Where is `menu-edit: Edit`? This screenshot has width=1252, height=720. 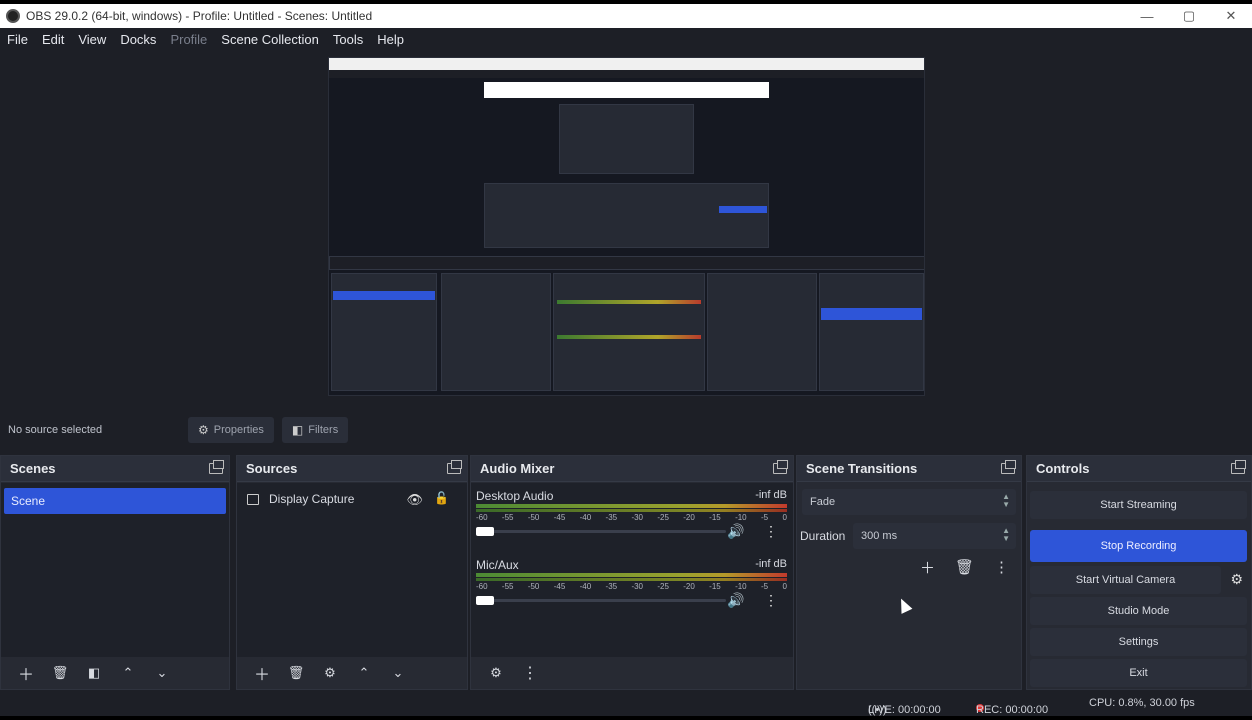
menu-edit: Edit is located at coordinates (53, 39).